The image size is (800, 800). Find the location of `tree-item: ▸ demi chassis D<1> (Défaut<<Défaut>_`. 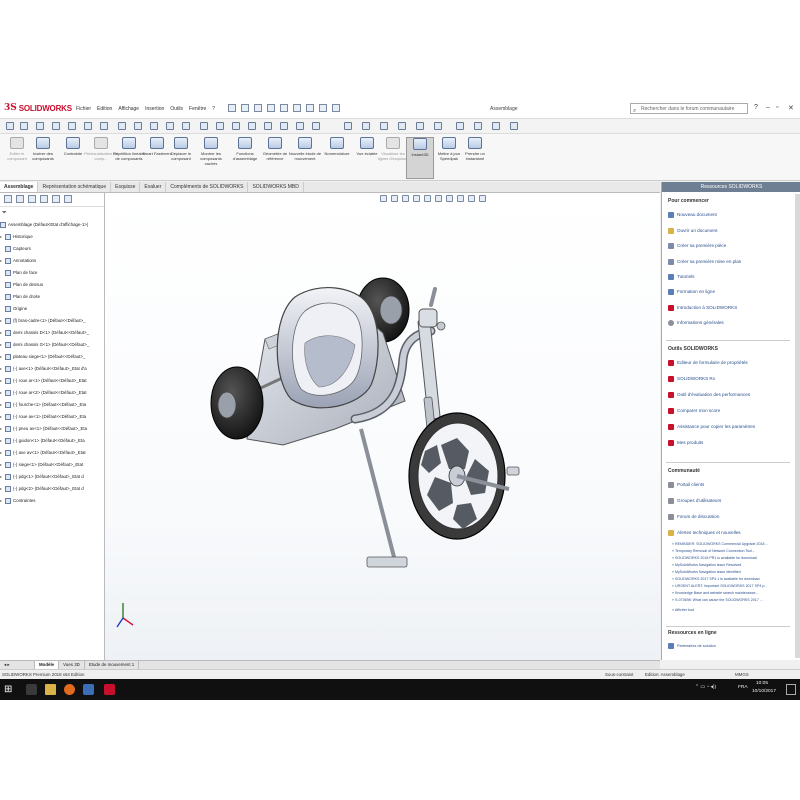

tree-item: ▸ demi chassis D<1> (Défaut<<Défaut>_ is located at coordinates (52, 333).